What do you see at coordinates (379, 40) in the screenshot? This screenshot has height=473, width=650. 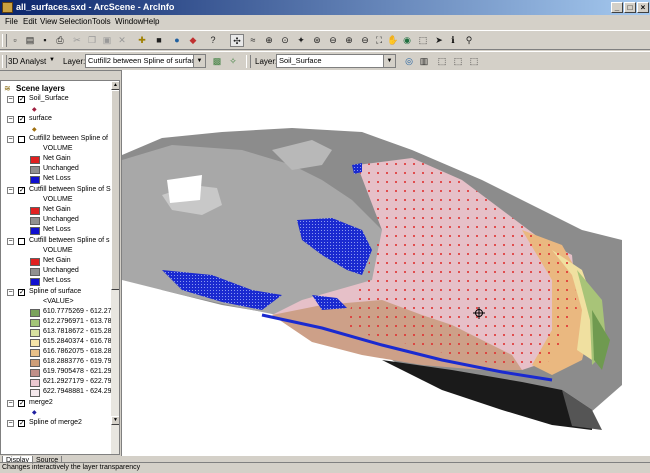 I see `full-extent-icon: ⛶` at bounding box center [379, 40].